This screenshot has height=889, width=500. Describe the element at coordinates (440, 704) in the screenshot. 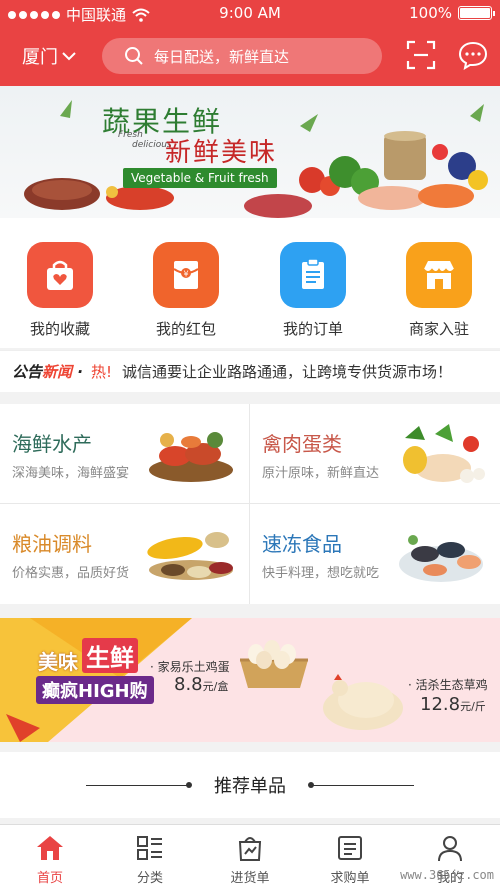

I see `promo-item-2-price-value: 12.8` at that location.